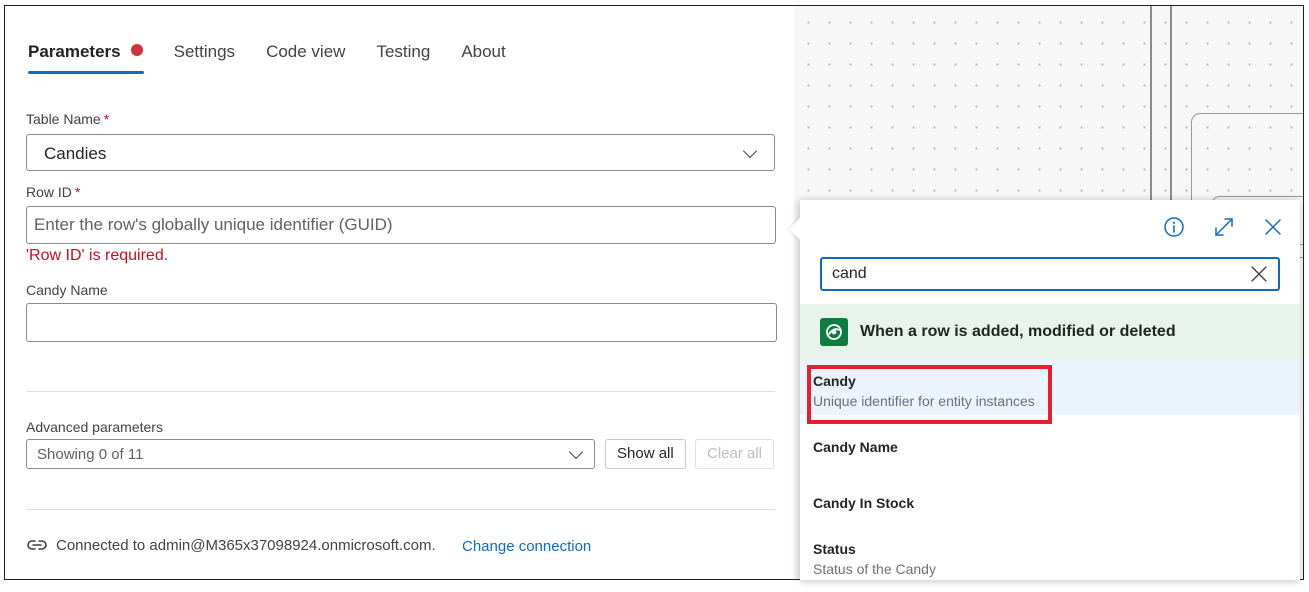  I want to click on tab-label: Testing, so click(403, 51).